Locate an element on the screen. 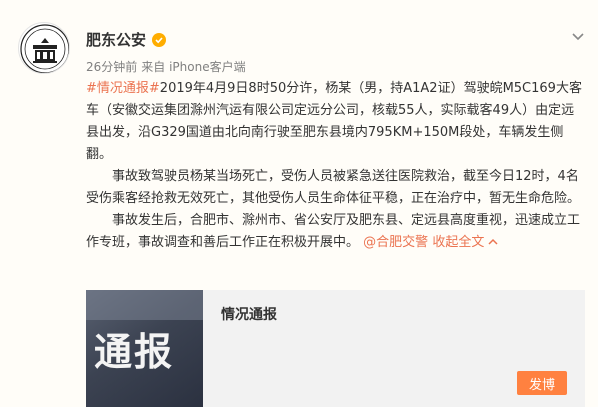 This screenshot has width=598, height=407. chevron-up-icon is located at coordinates (493, 242).